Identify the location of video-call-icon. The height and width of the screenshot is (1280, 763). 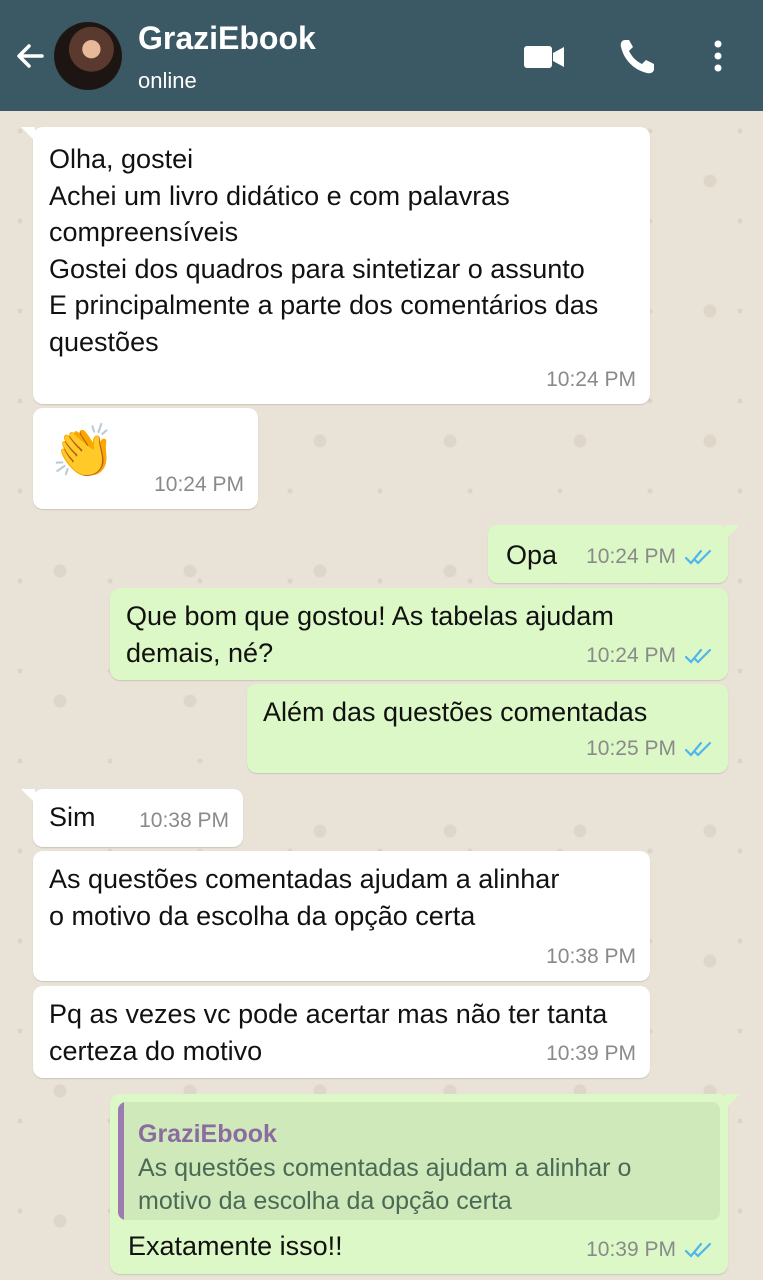
(544, 56).